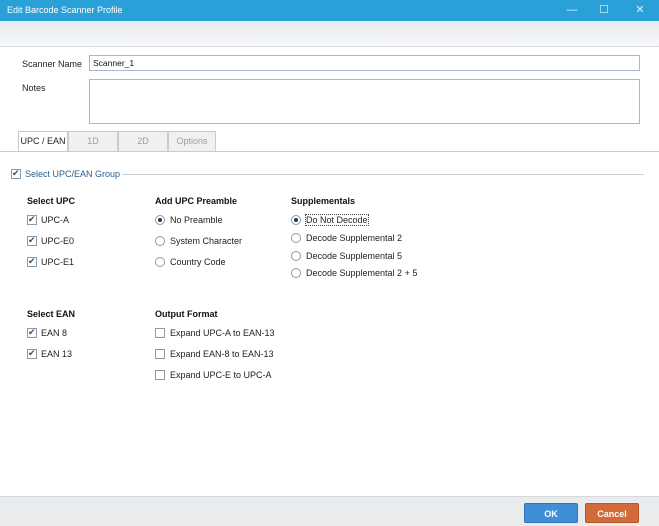 Image resolution: width=659 pixels, height=526 pixels. Describe the element at coordinates (364, 63) in the screenshot. I see `scanner-name-input` at that location.